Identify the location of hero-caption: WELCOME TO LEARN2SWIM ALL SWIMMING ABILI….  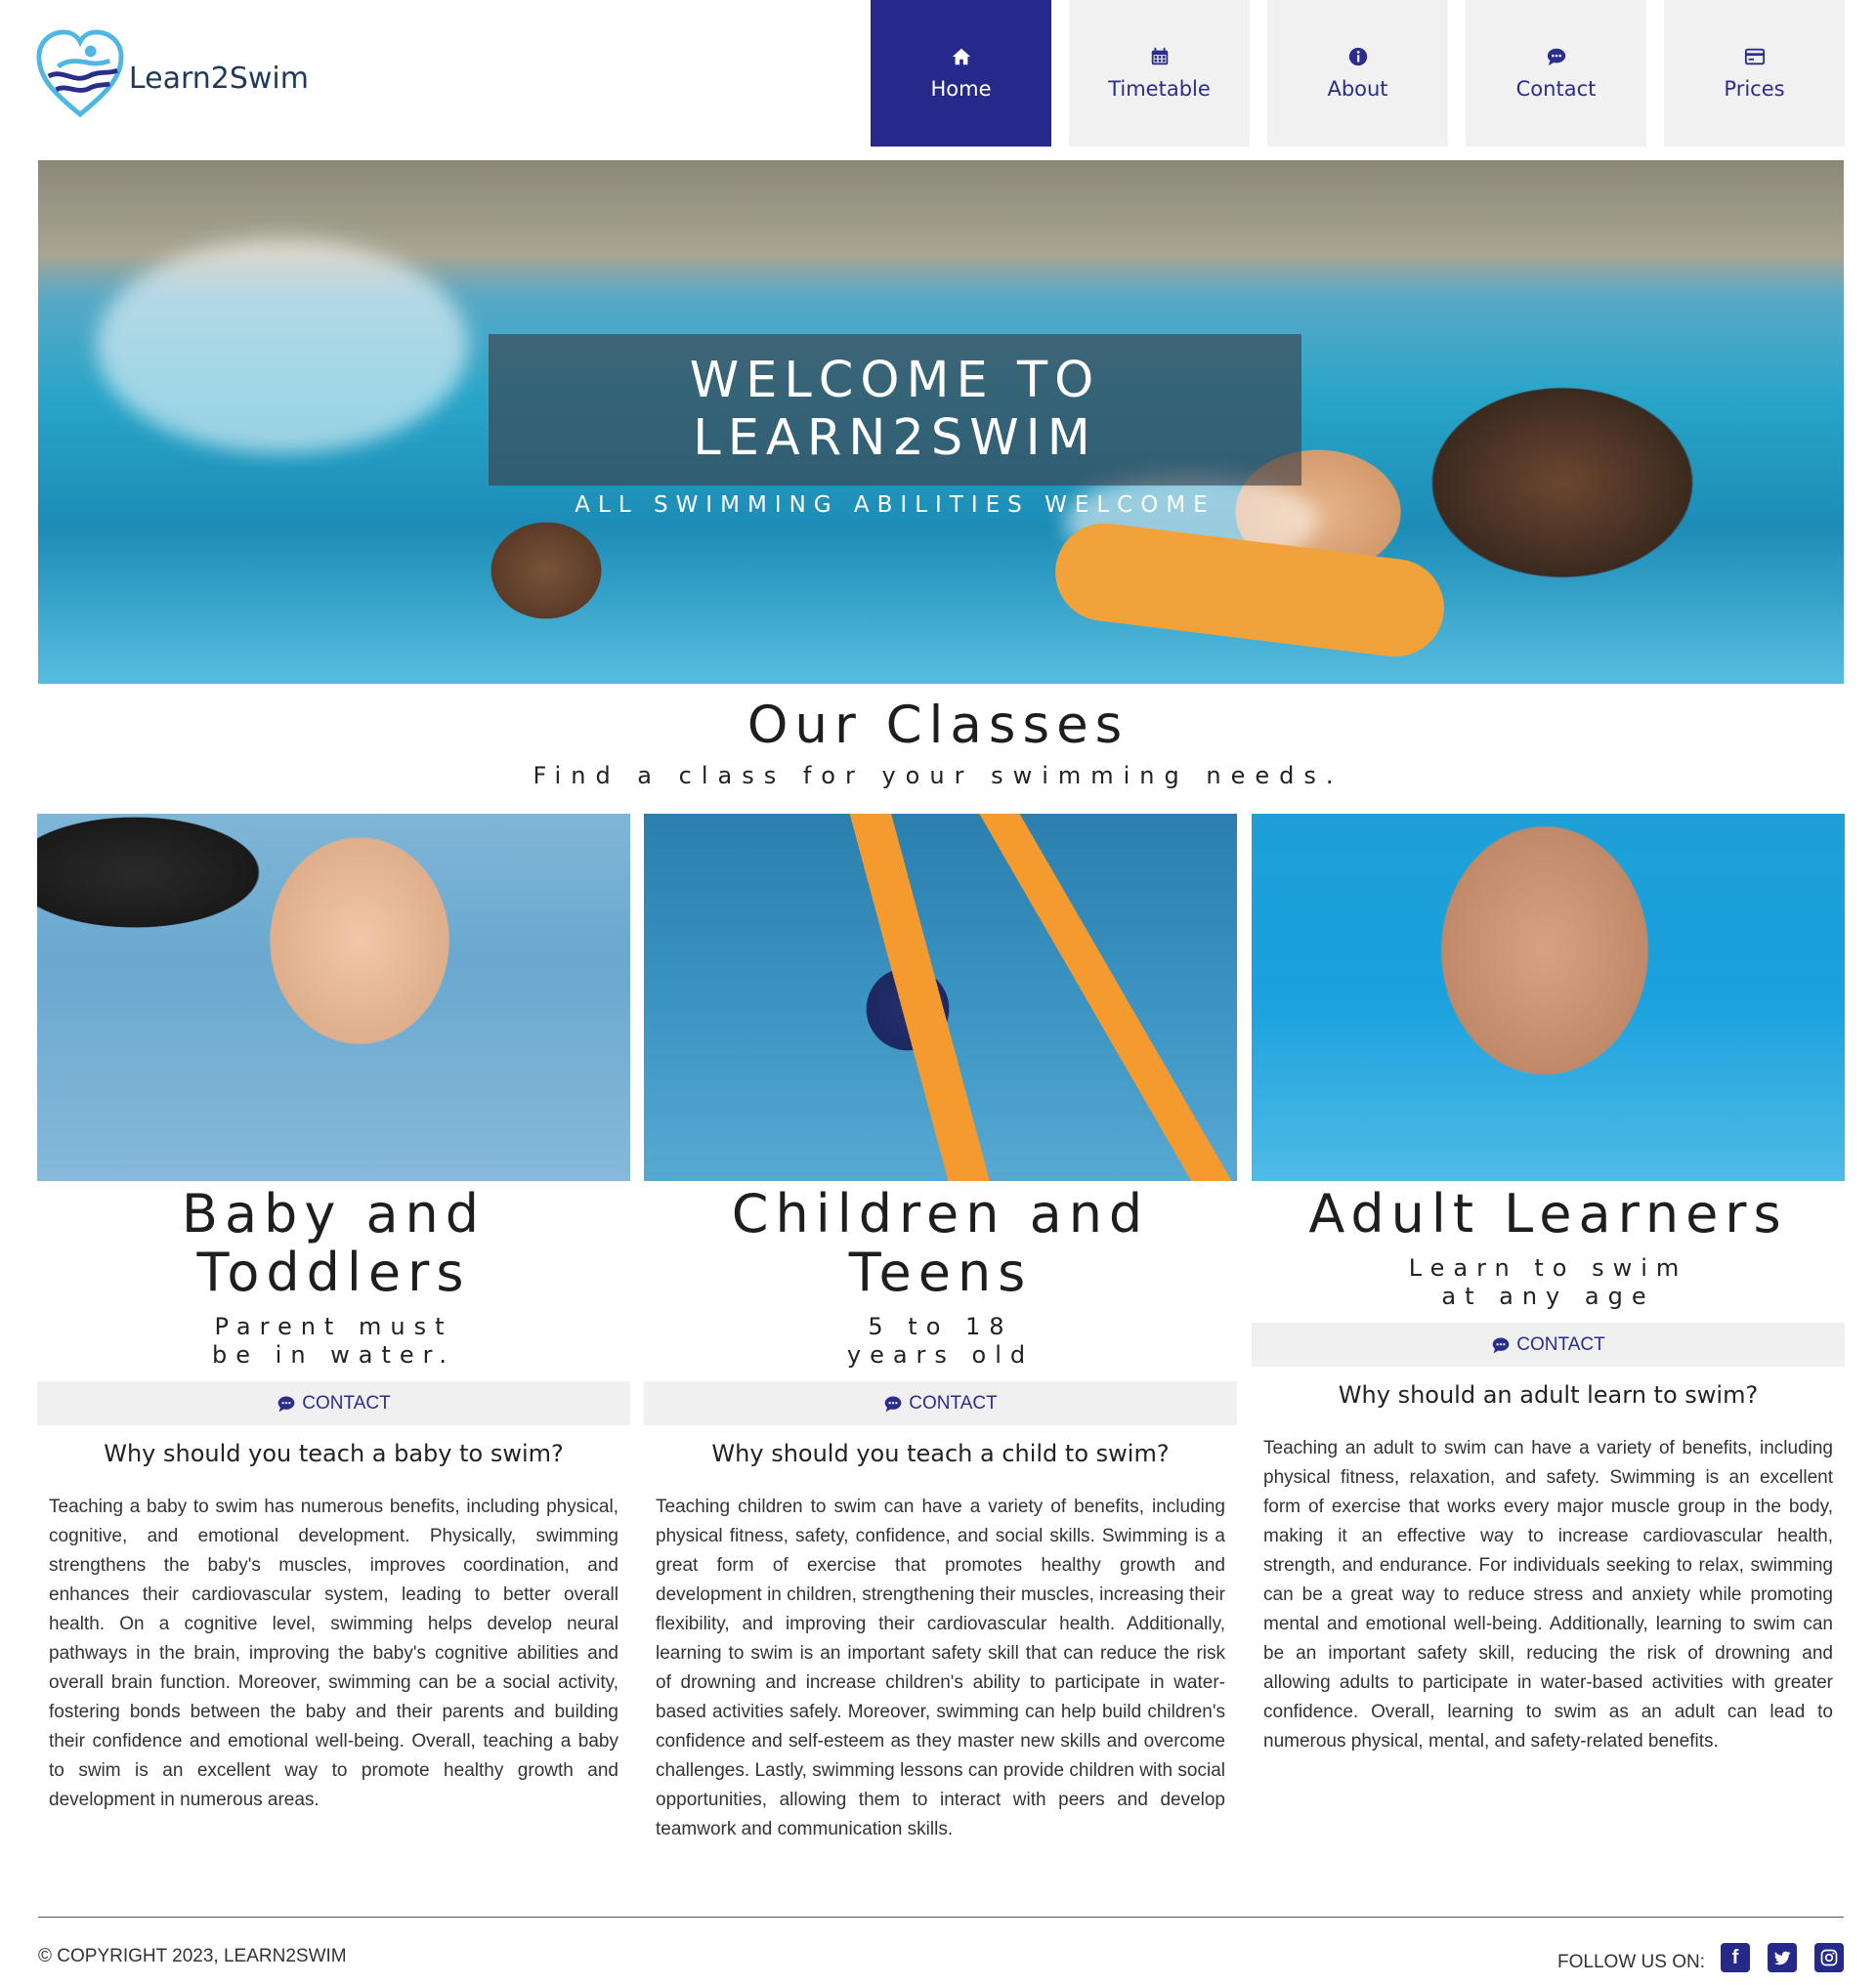
(895, 426).